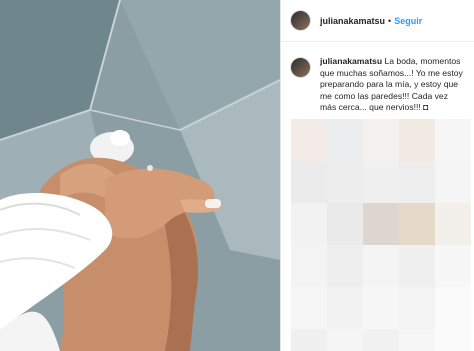  I want to click on caption-avatar, so click(300, 67).